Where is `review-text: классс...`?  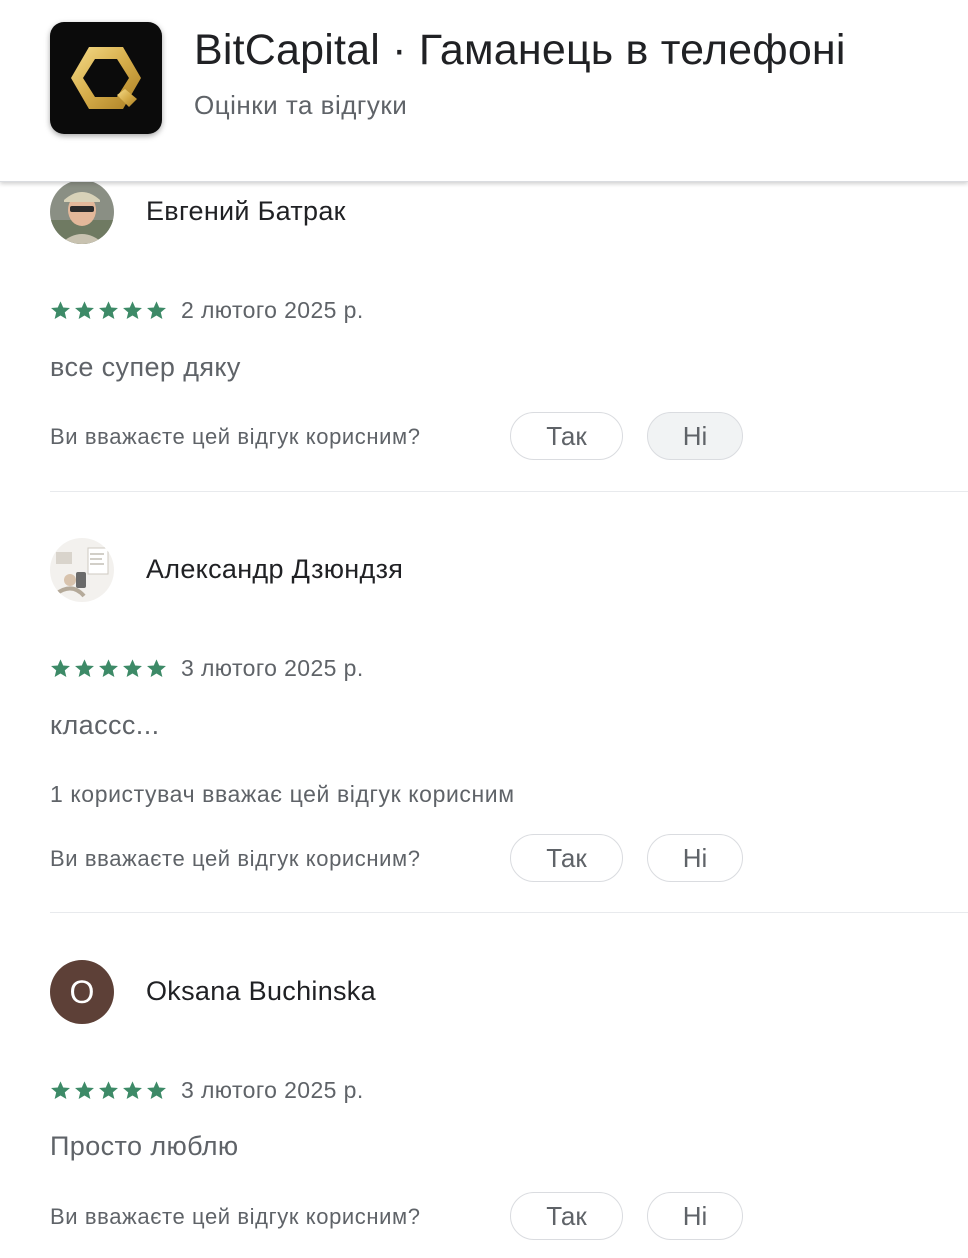
review-text: классс... is located at coordinates (105, 725).